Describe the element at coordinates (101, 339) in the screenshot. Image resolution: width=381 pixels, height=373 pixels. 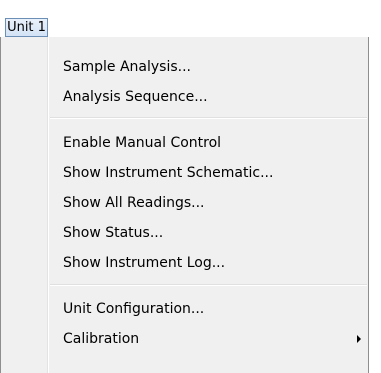
I see `menu-item-label: Calibration` at that location.